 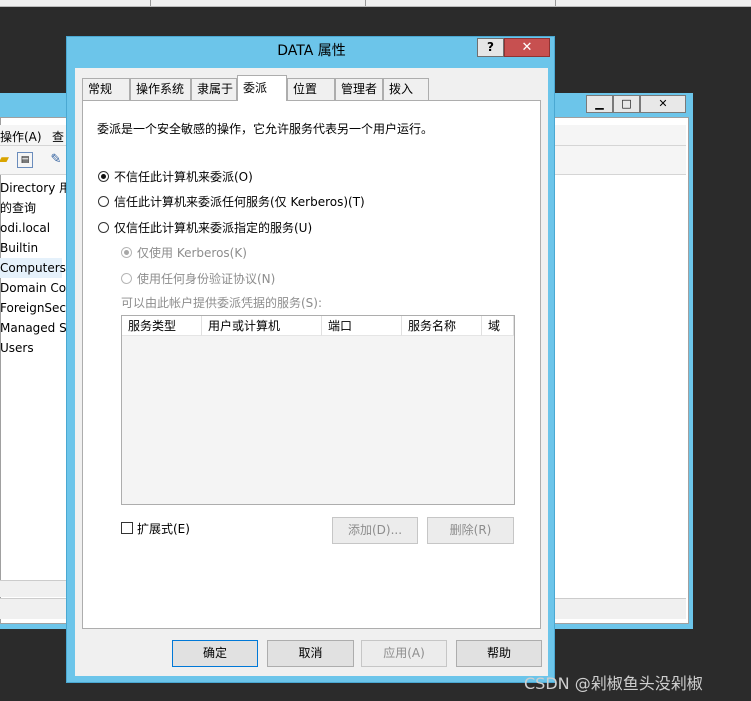 What do you see at coordinates (613, 683) in the screenshot?
I see `watermark: CSDN @剁椒鱼头没剁椒` at bounding box center [613, 683].